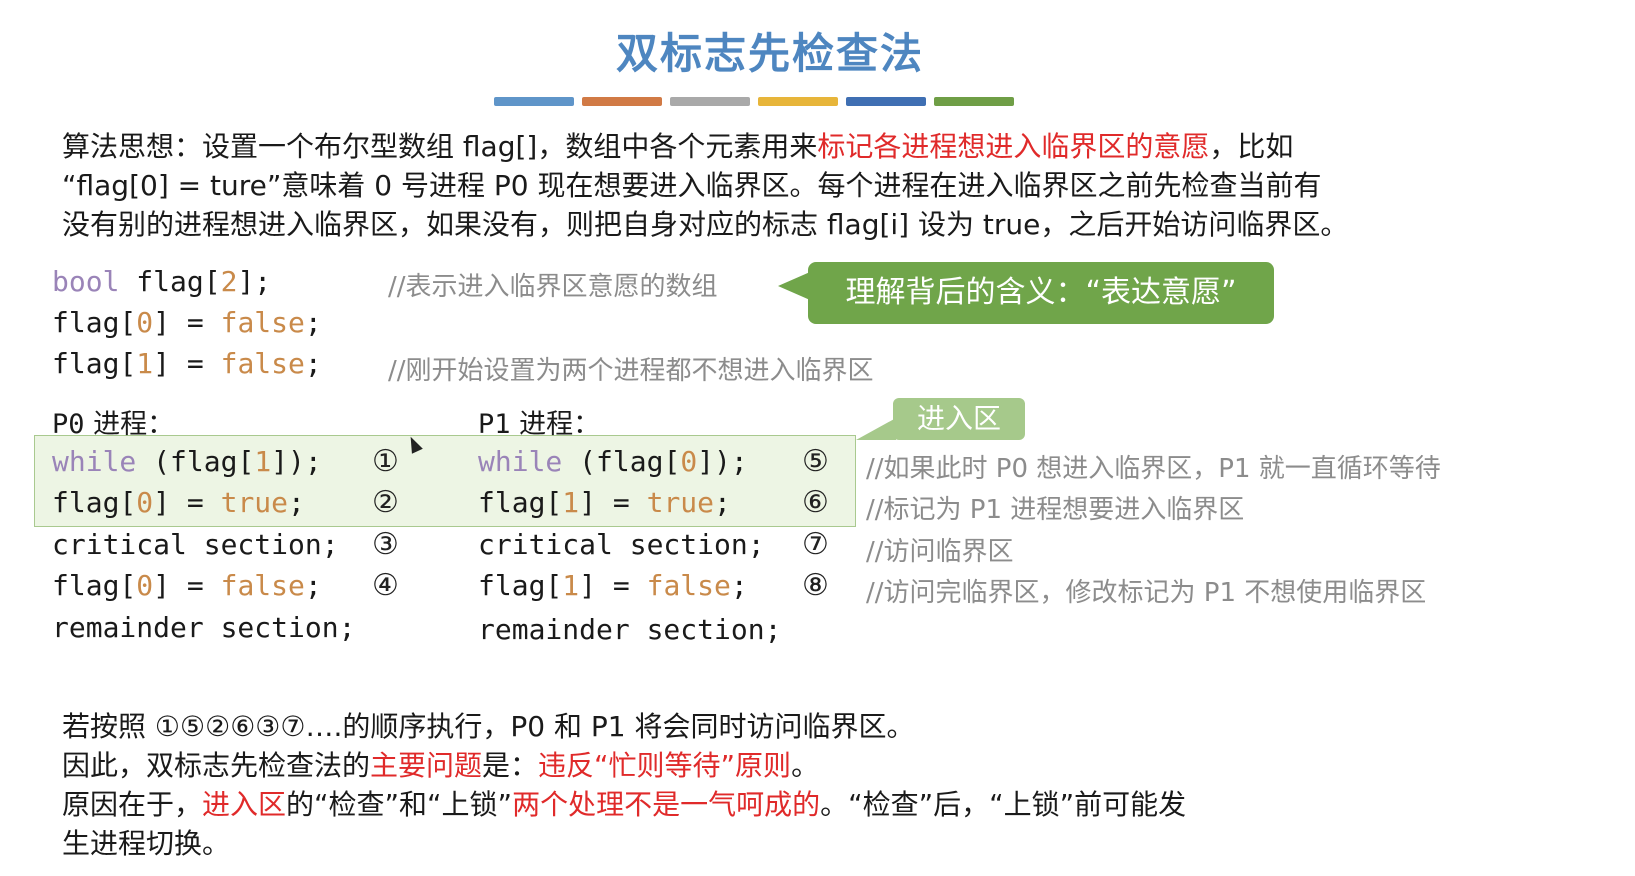 The image size is (1635, 876). Describe the element at coordinates (613, 585) in the screenshot. I see `p1-line-4: flag[1] = false;` at that location.